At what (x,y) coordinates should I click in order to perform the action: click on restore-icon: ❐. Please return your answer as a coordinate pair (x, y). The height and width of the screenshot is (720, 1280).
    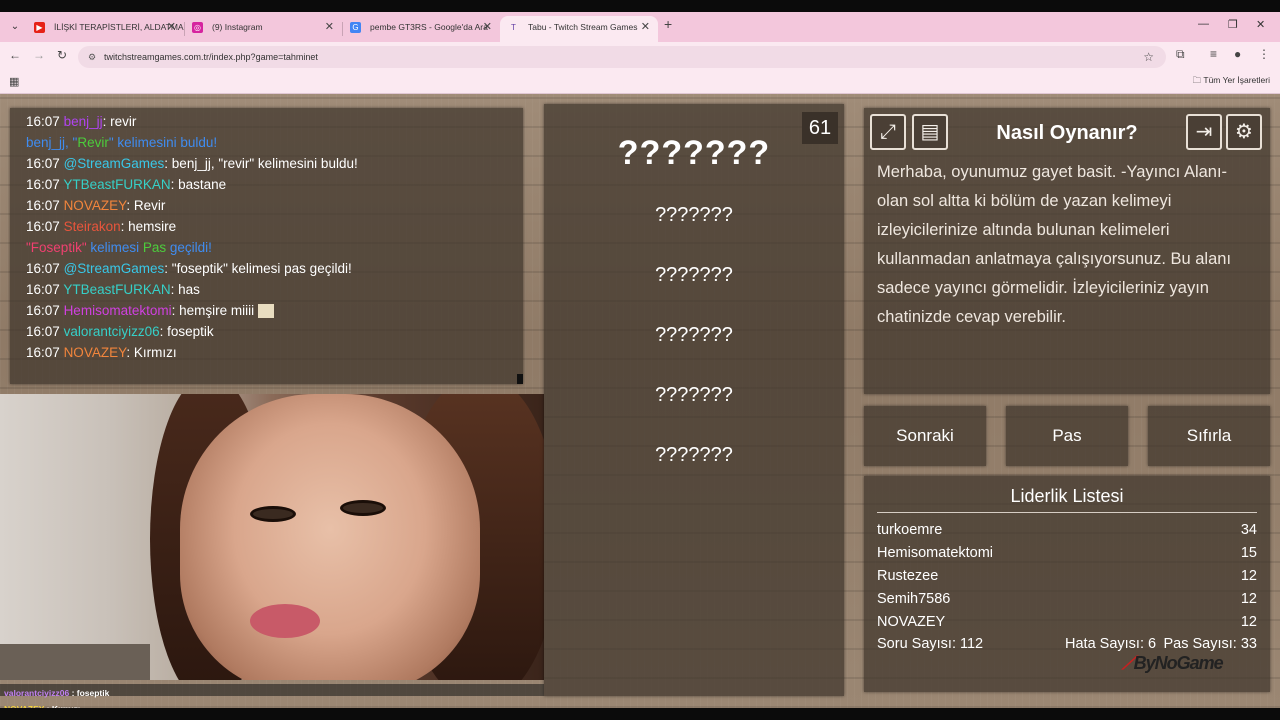
    Looking at the image, I should click on (1233, 24).